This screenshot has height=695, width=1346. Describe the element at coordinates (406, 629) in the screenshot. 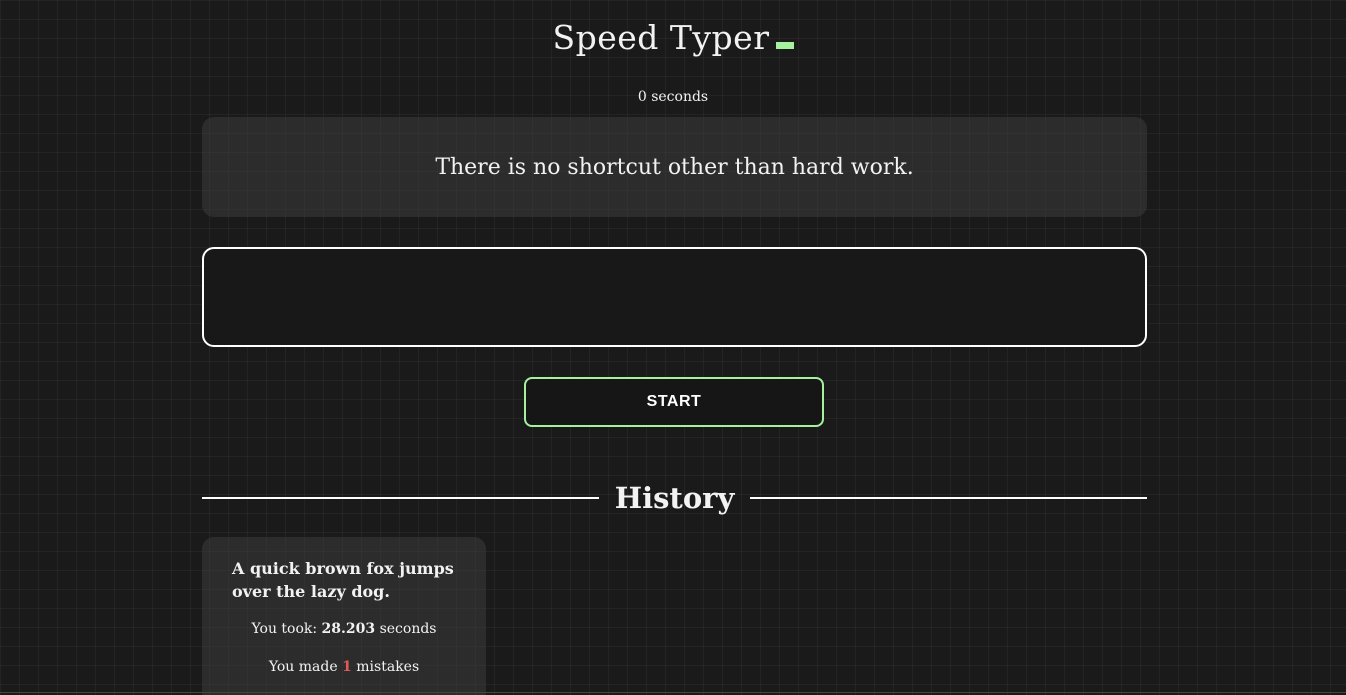

I see `time-suffix: seconds` at that location.